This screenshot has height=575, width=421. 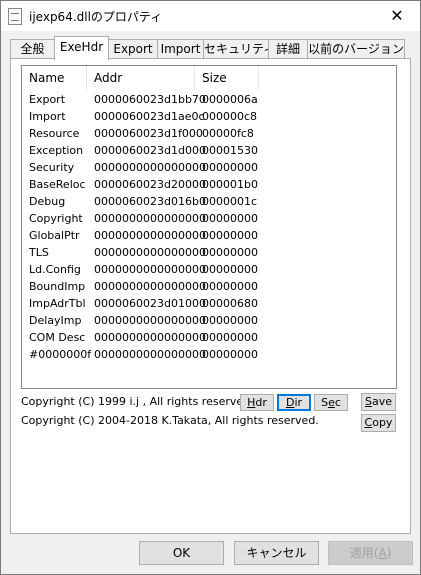 I want to click on ok-button: OK, so click(x=181, y=553).